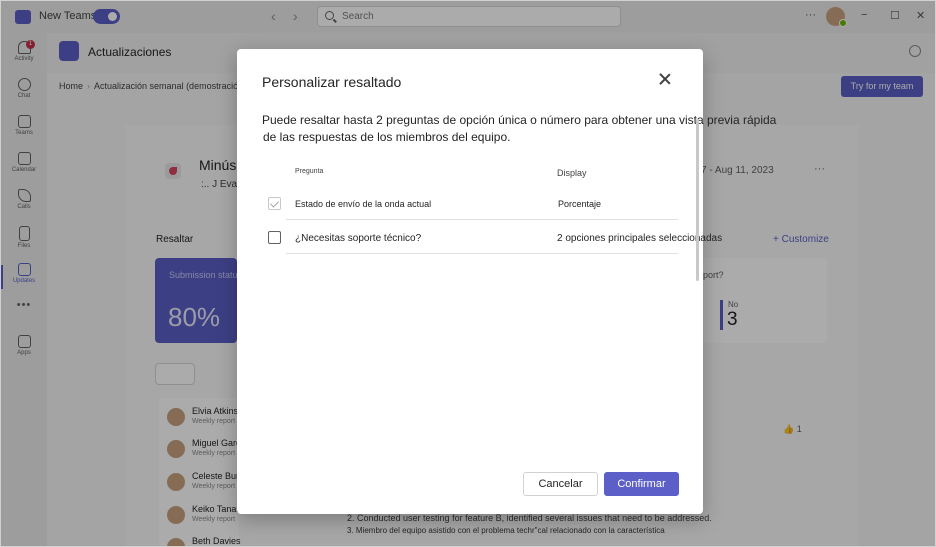 This screenshot has width=936, height=547. What do you see at coordinates (363, 204) in the screenshot?
I see `row-question: Estado de envío de la onda actual` at bounding box center [363, 204].